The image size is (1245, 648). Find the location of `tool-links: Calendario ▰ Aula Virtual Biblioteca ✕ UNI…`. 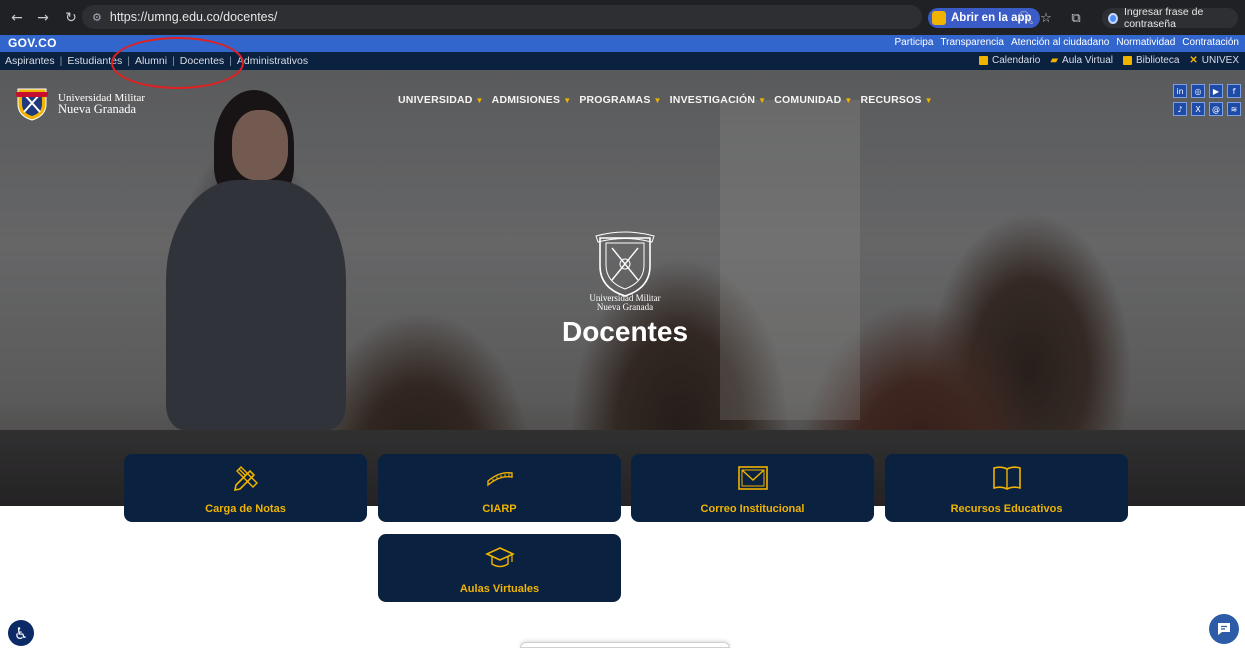

tool-links: Calendario ▰ Aula Virtual Biblioteca ✕ UNI… is located at coordinates (1108, 60).